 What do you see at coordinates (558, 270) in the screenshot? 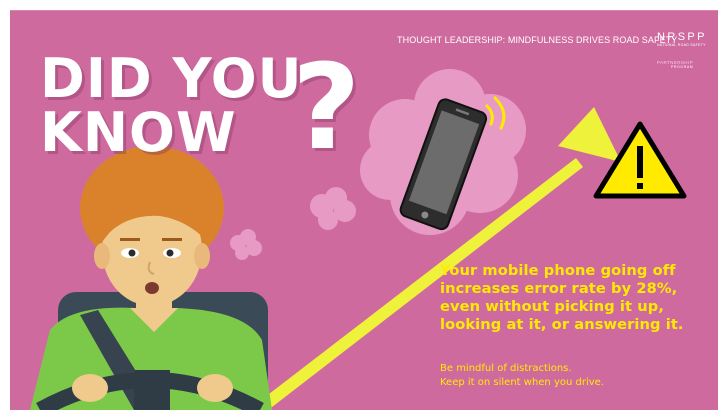
I see `key-message-line: Your mobile phone going off` at bounding box center [558, 270].